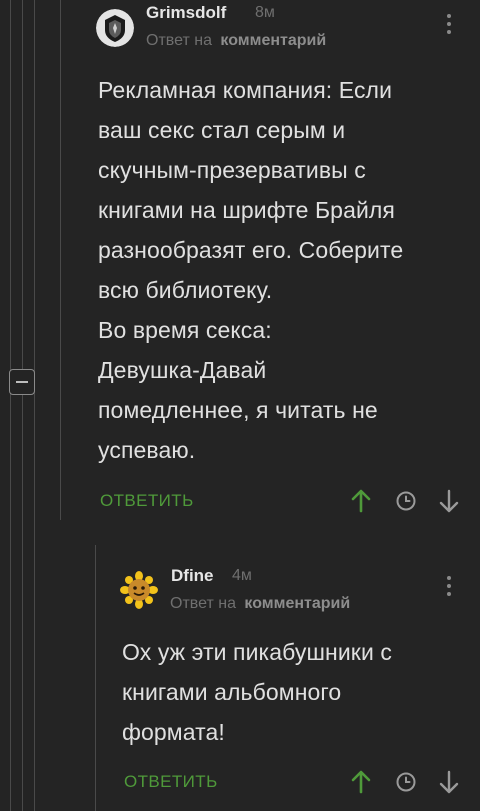 The image size is (480, 811). What do you see at coordinates (22, 382) in the screenshot?
I see `collapse-thread-button` at bounding box center [22, 382].